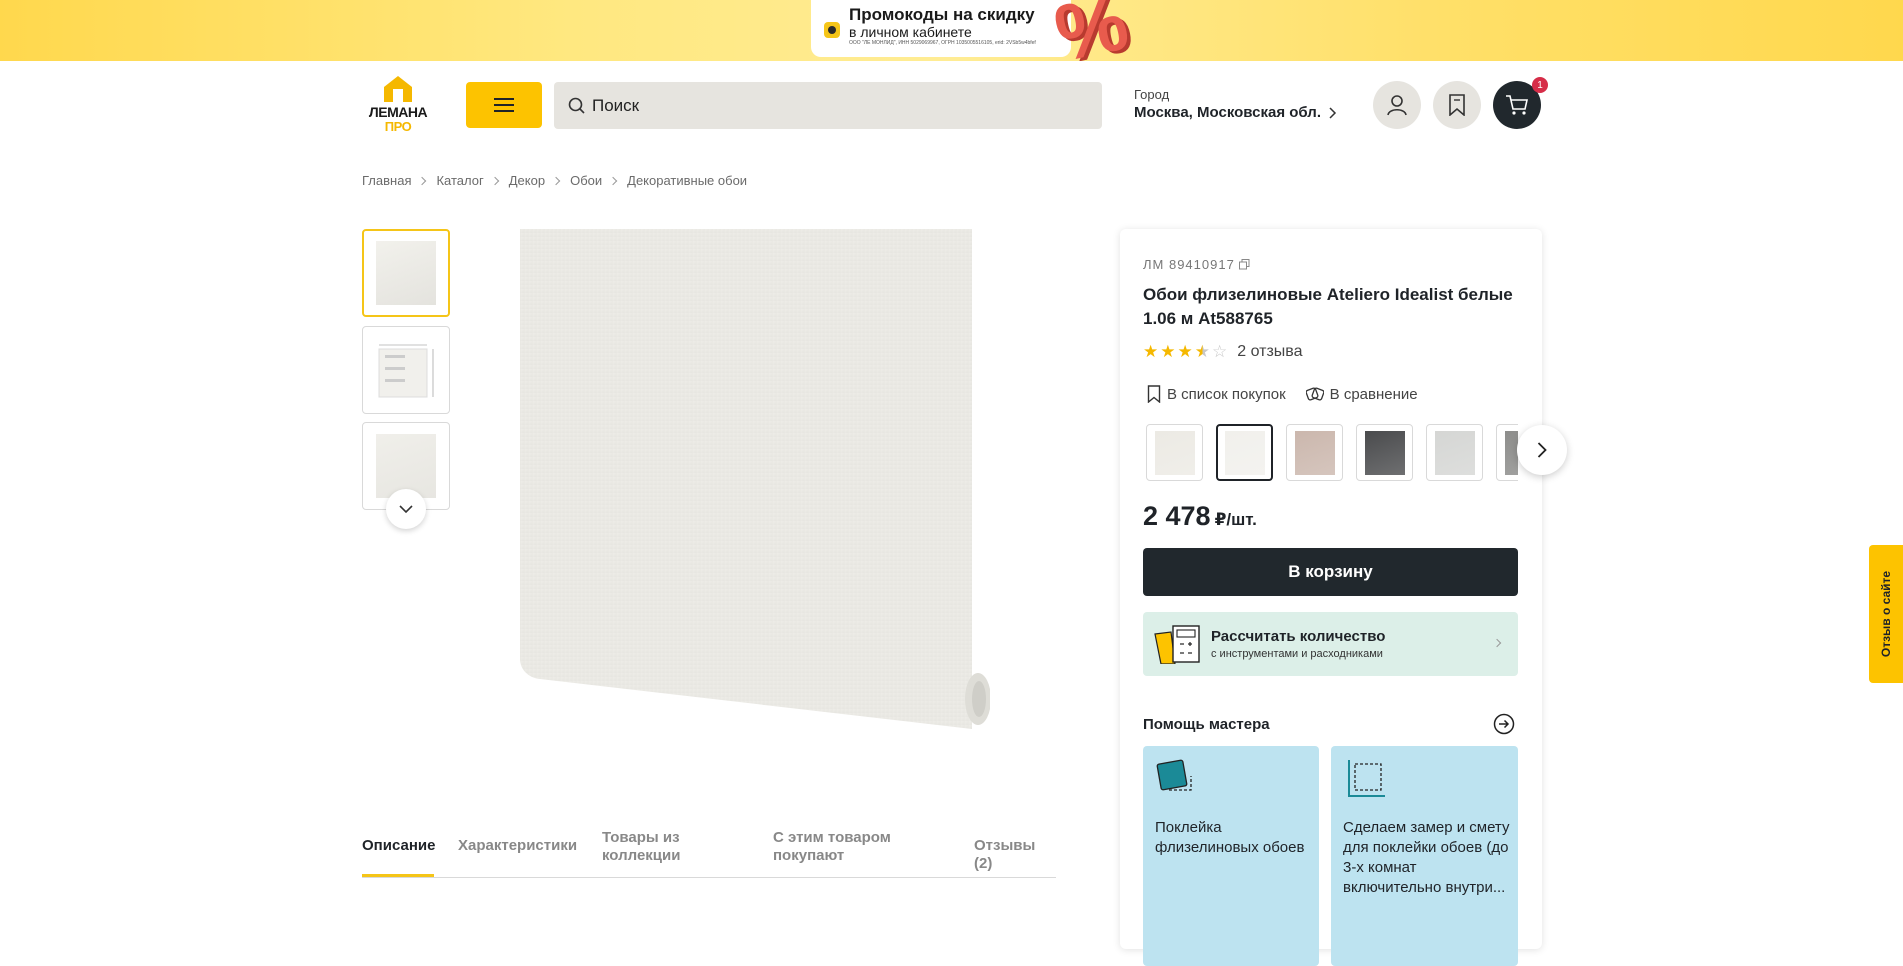 Image resolution: width=1903 pixels, height=966 pixels. I want to click on service-card: Поклейка флизелиновых обоев, so click(1231, 856).